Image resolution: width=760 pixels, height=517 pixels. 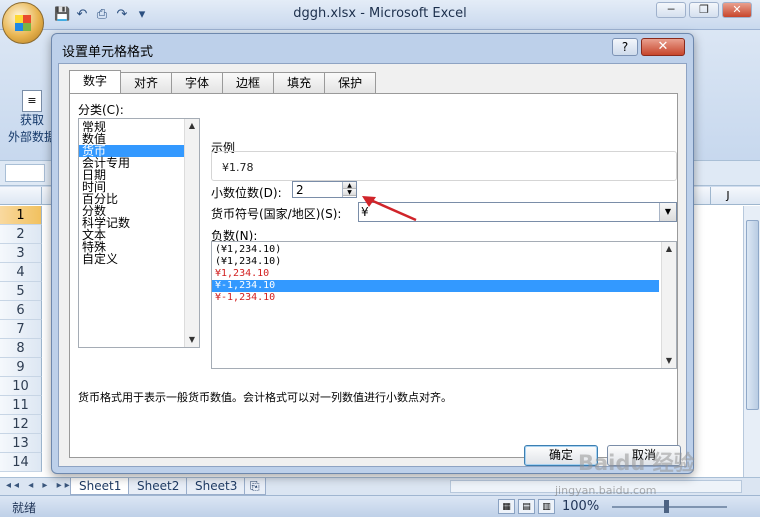 I want to click on column-header-j: J, so click(x=727, y=196).